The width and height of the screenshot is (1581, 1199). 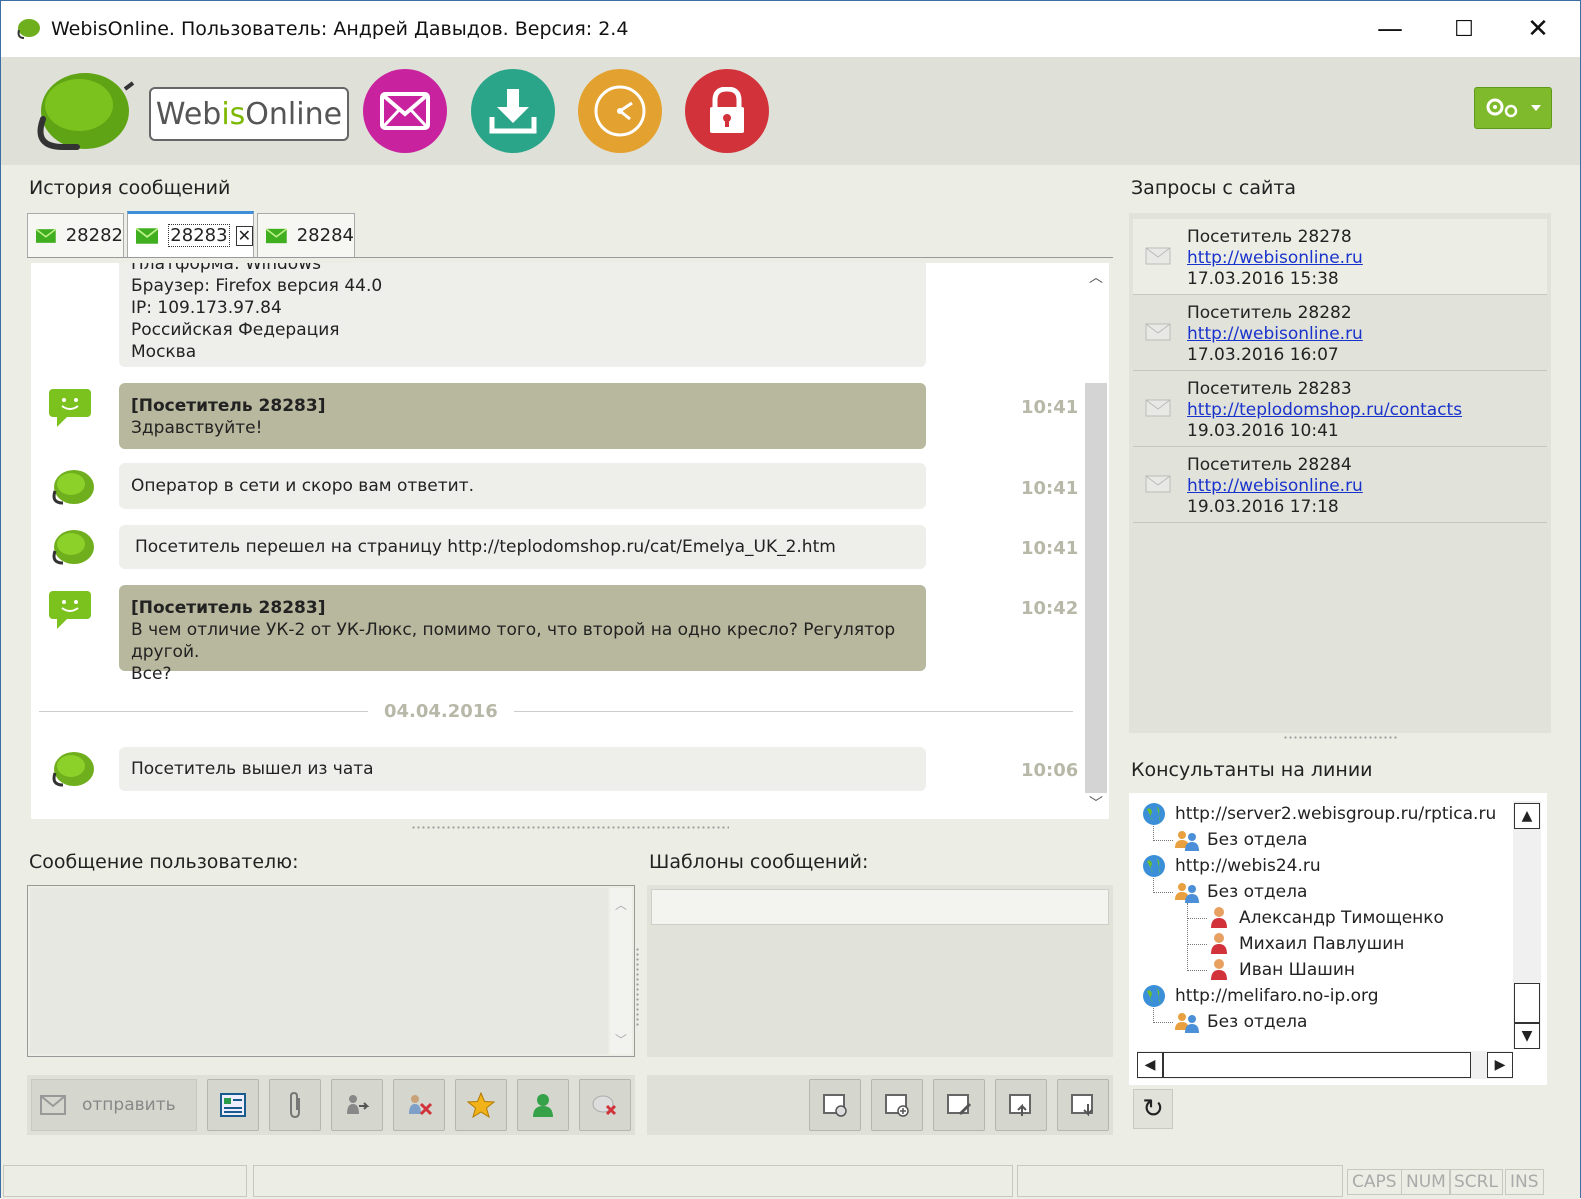 What do you see at coordinates (1390, 29) in the screenshot?
I see `minimize-button: —` at bounding box center [1390, 29].